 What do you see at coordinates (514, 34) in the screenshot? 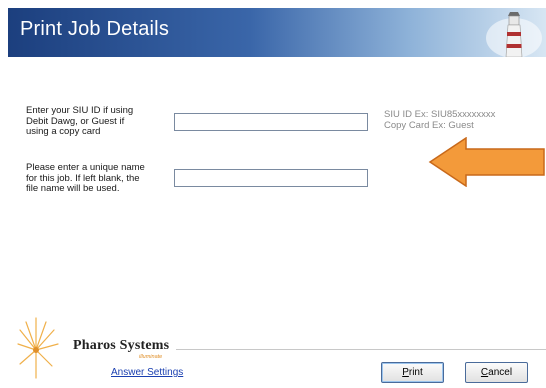
I see `lighthouse-icon` at bounding box center [514, 34].